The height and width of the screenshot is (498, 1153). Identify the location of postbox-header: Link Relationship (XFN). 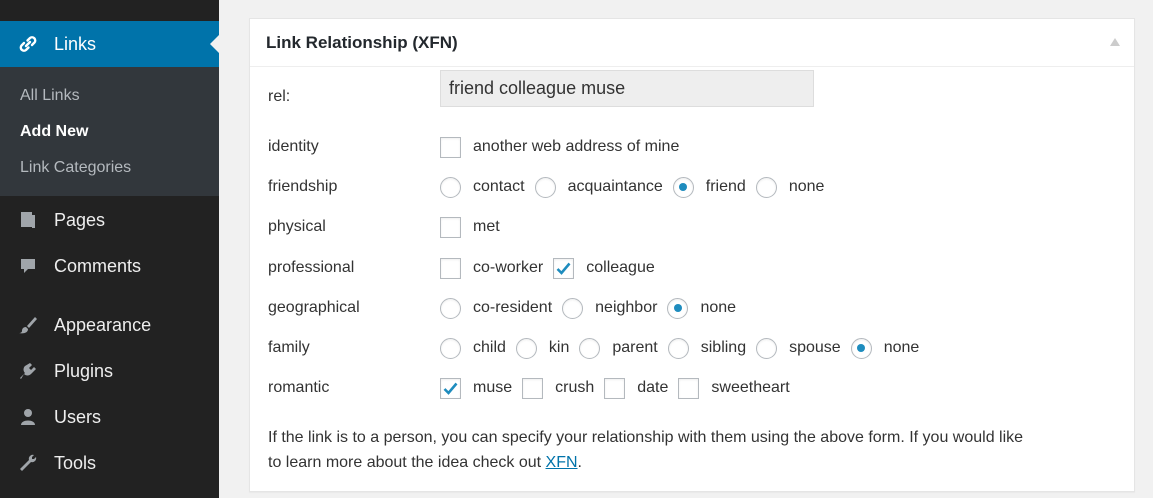
(692, 43).